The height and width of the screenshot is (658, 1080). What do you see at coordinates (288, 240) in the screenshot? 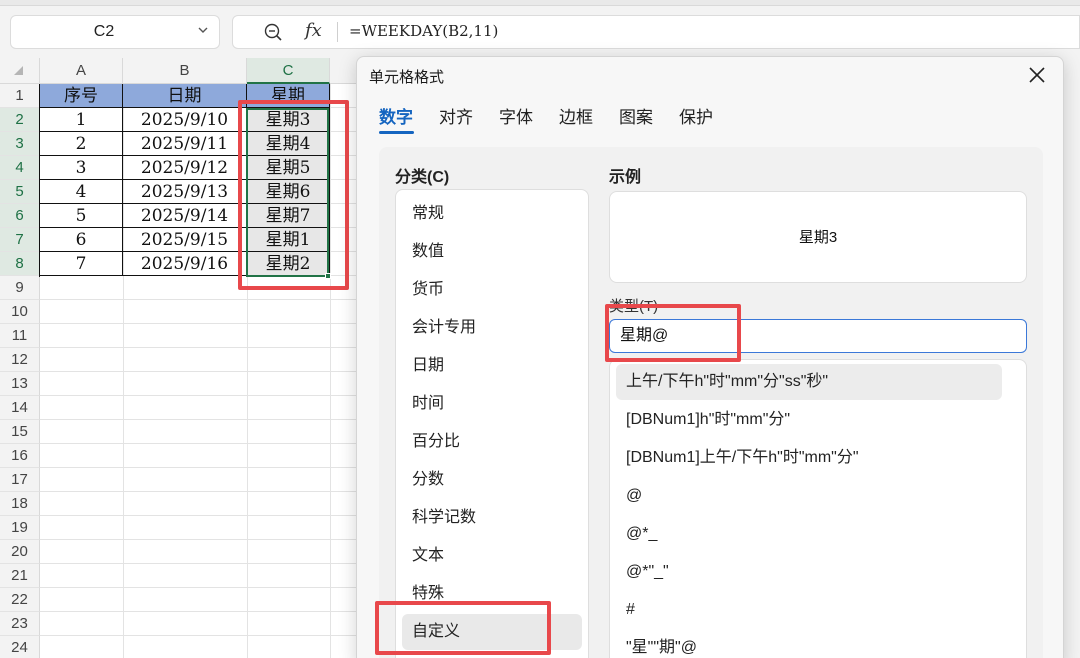
I see `cell-weekday: 星期1` at bounding box center [288, 240].